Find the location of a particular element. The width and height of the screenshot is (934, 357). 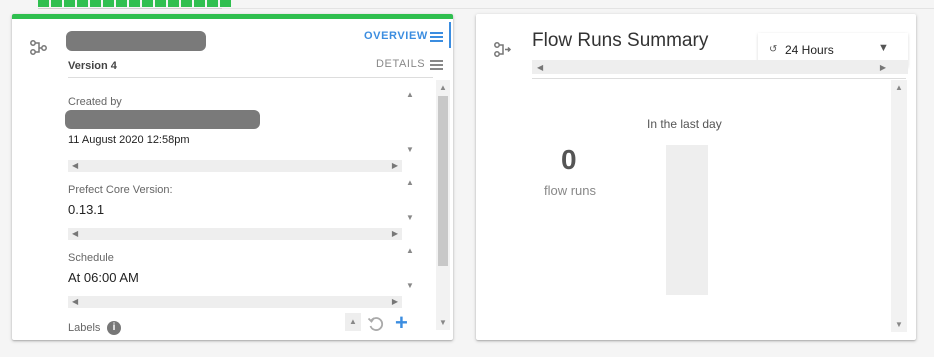

summary-hscroll: ◀ ▶ is located at coordinates (720, 67).